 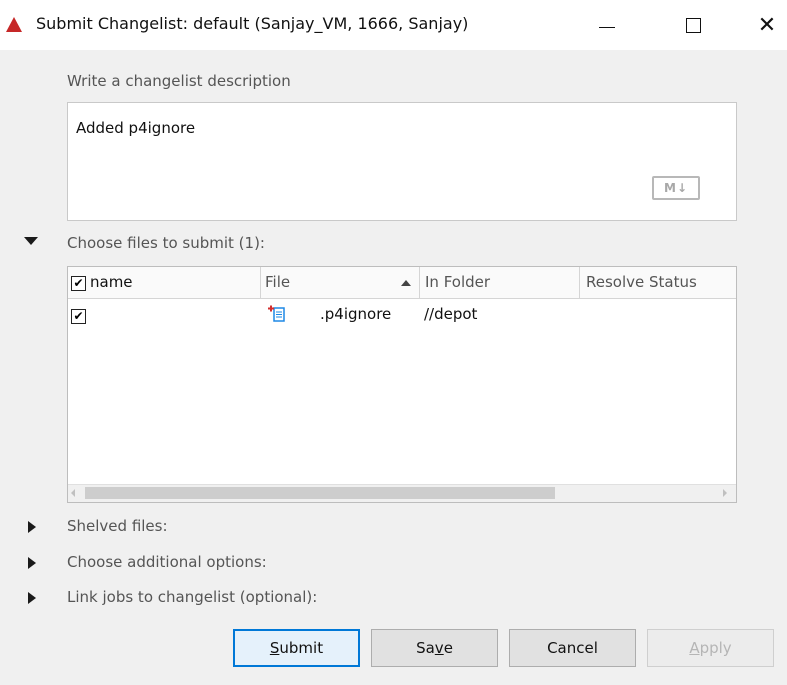 What do you see at coordinates (277, 282) in the screenshot?
I see `column-header-file: File` at bounding box center [277, 282].